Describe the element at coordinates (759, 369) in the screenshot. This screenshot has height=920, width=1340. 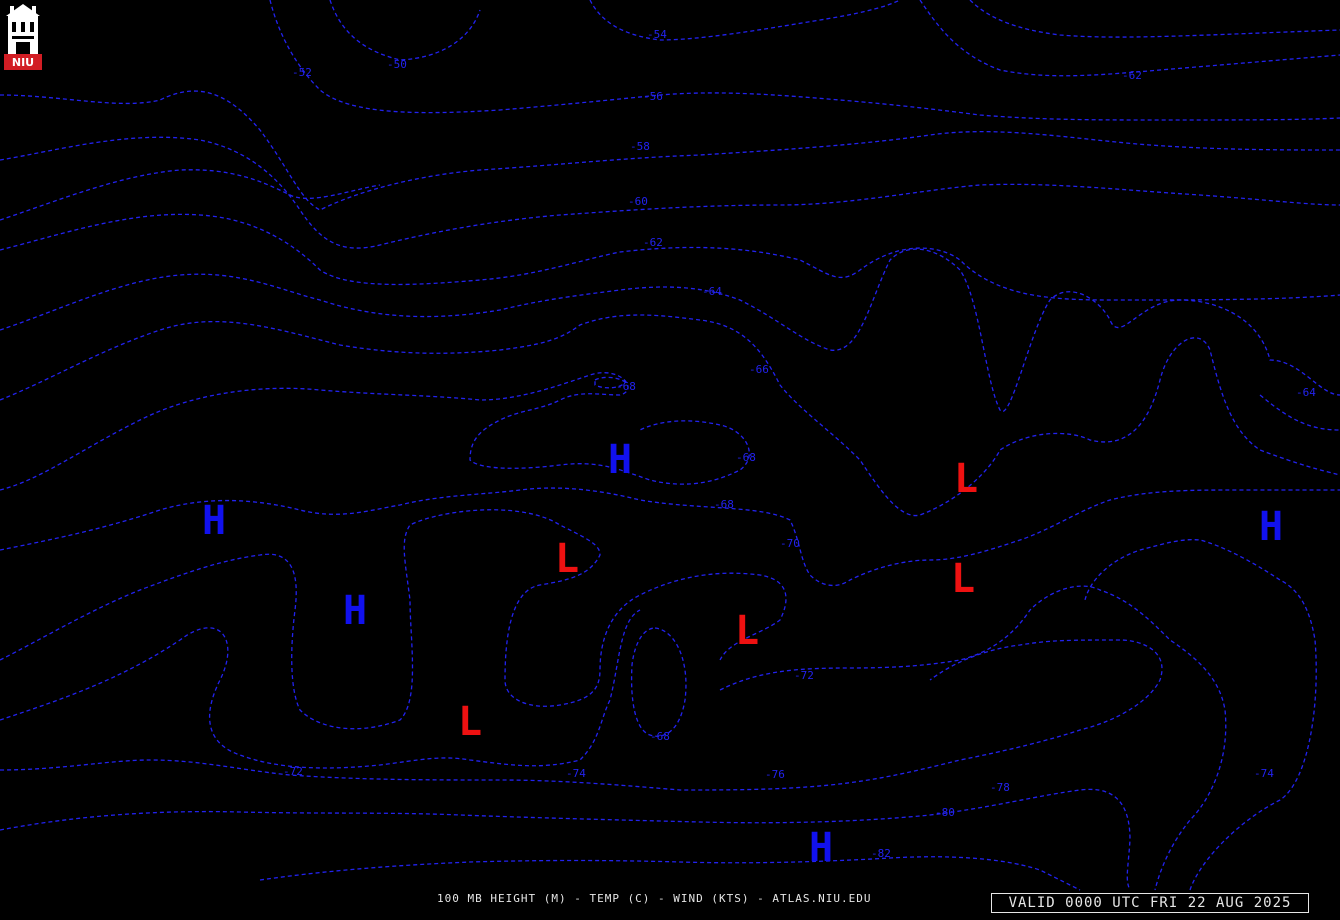
I see `contour-label: -66` at that location.